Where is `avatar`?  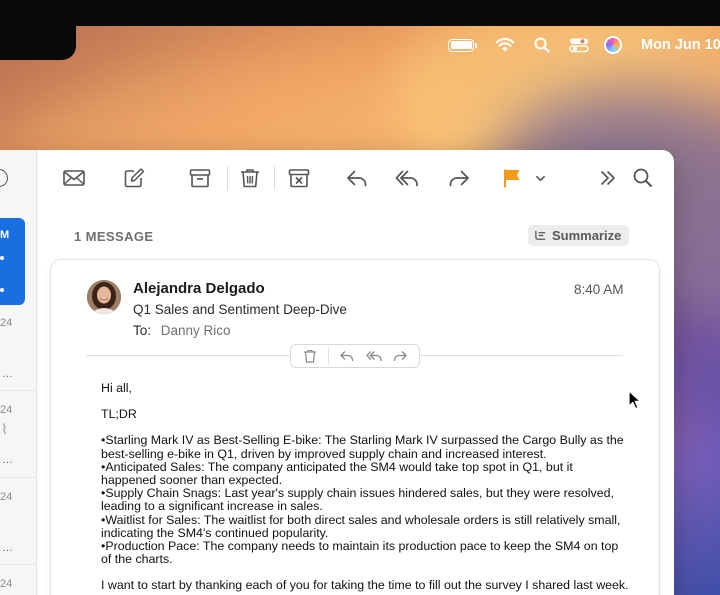 avatar is located at coordinates (104, 297).